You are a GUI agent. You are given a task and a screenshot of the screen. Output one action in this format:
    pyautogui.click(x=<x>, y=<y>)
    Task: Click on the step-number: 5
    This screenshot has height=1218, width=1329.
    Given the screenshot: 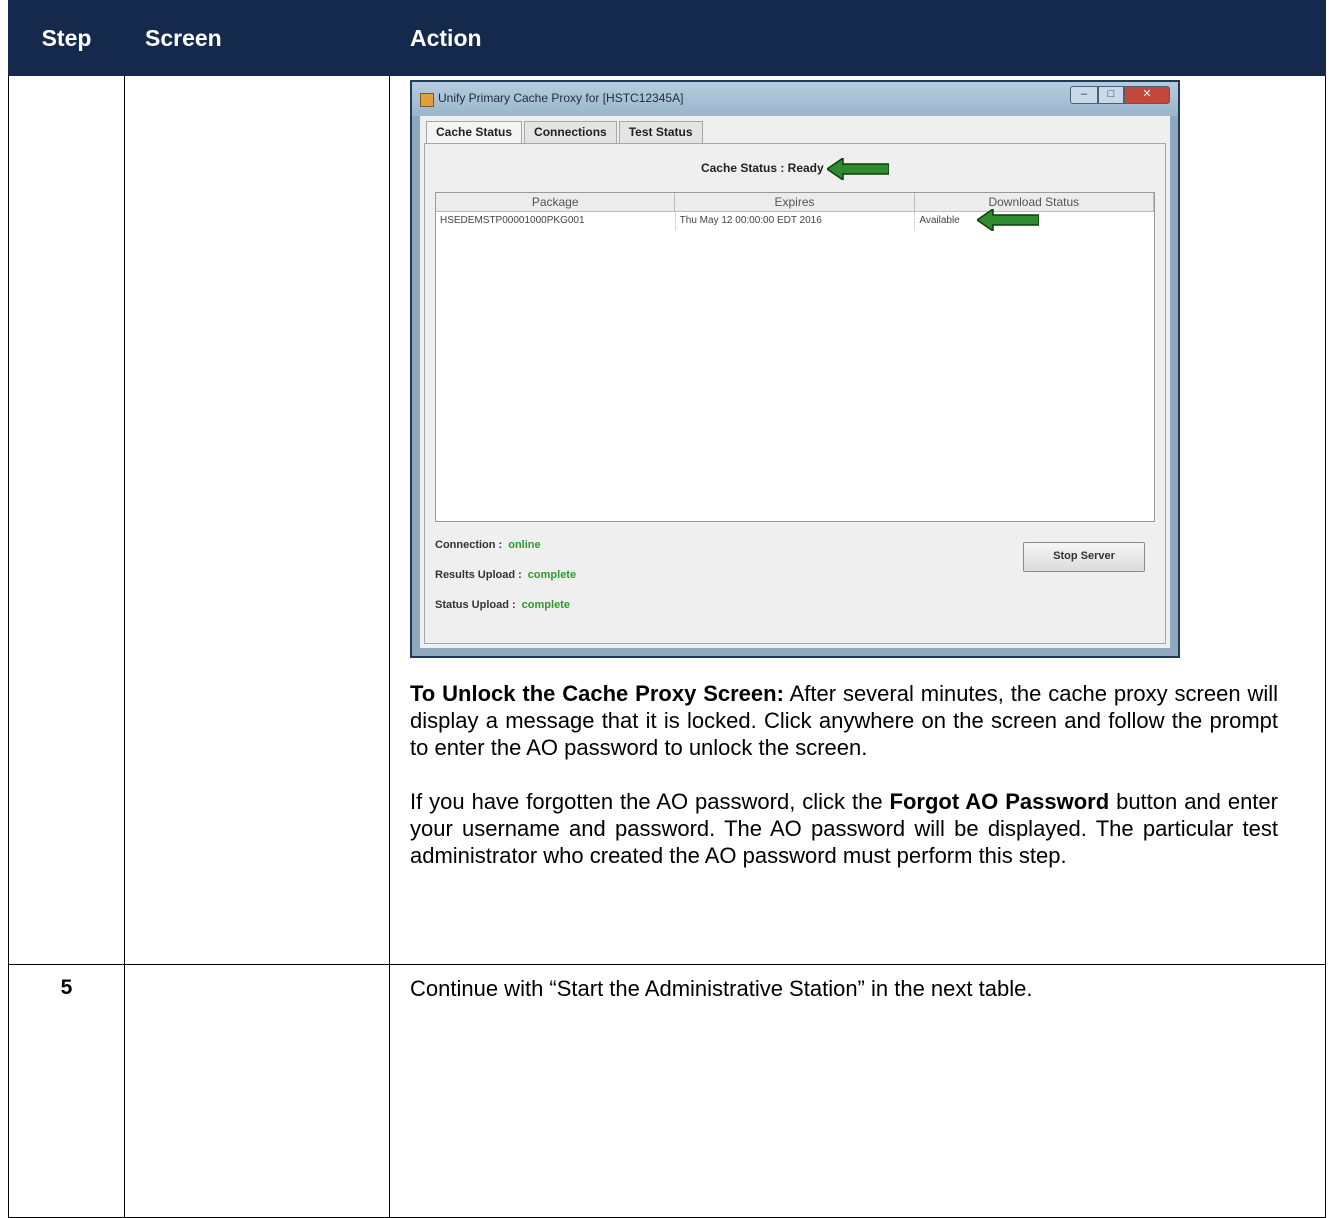 What is the action you would take?
    pyautogui.click(x=66, y=987)
    